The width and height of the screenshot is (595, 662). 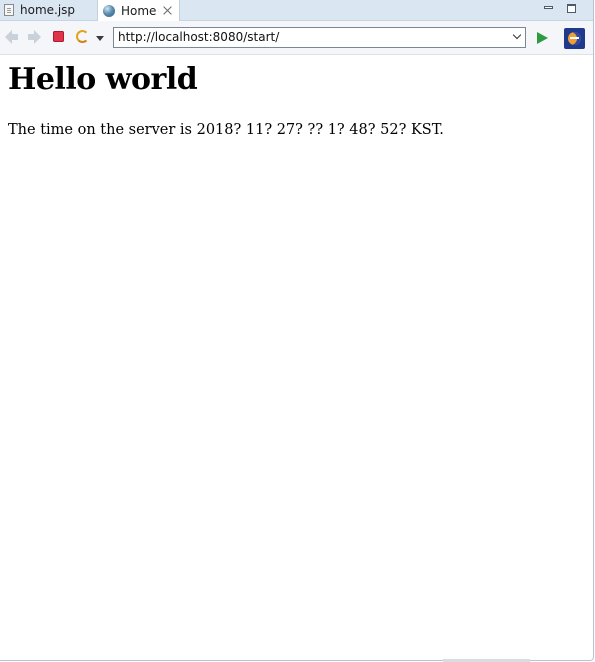 I want to click on minimize-button, so click(x=548, y=8).